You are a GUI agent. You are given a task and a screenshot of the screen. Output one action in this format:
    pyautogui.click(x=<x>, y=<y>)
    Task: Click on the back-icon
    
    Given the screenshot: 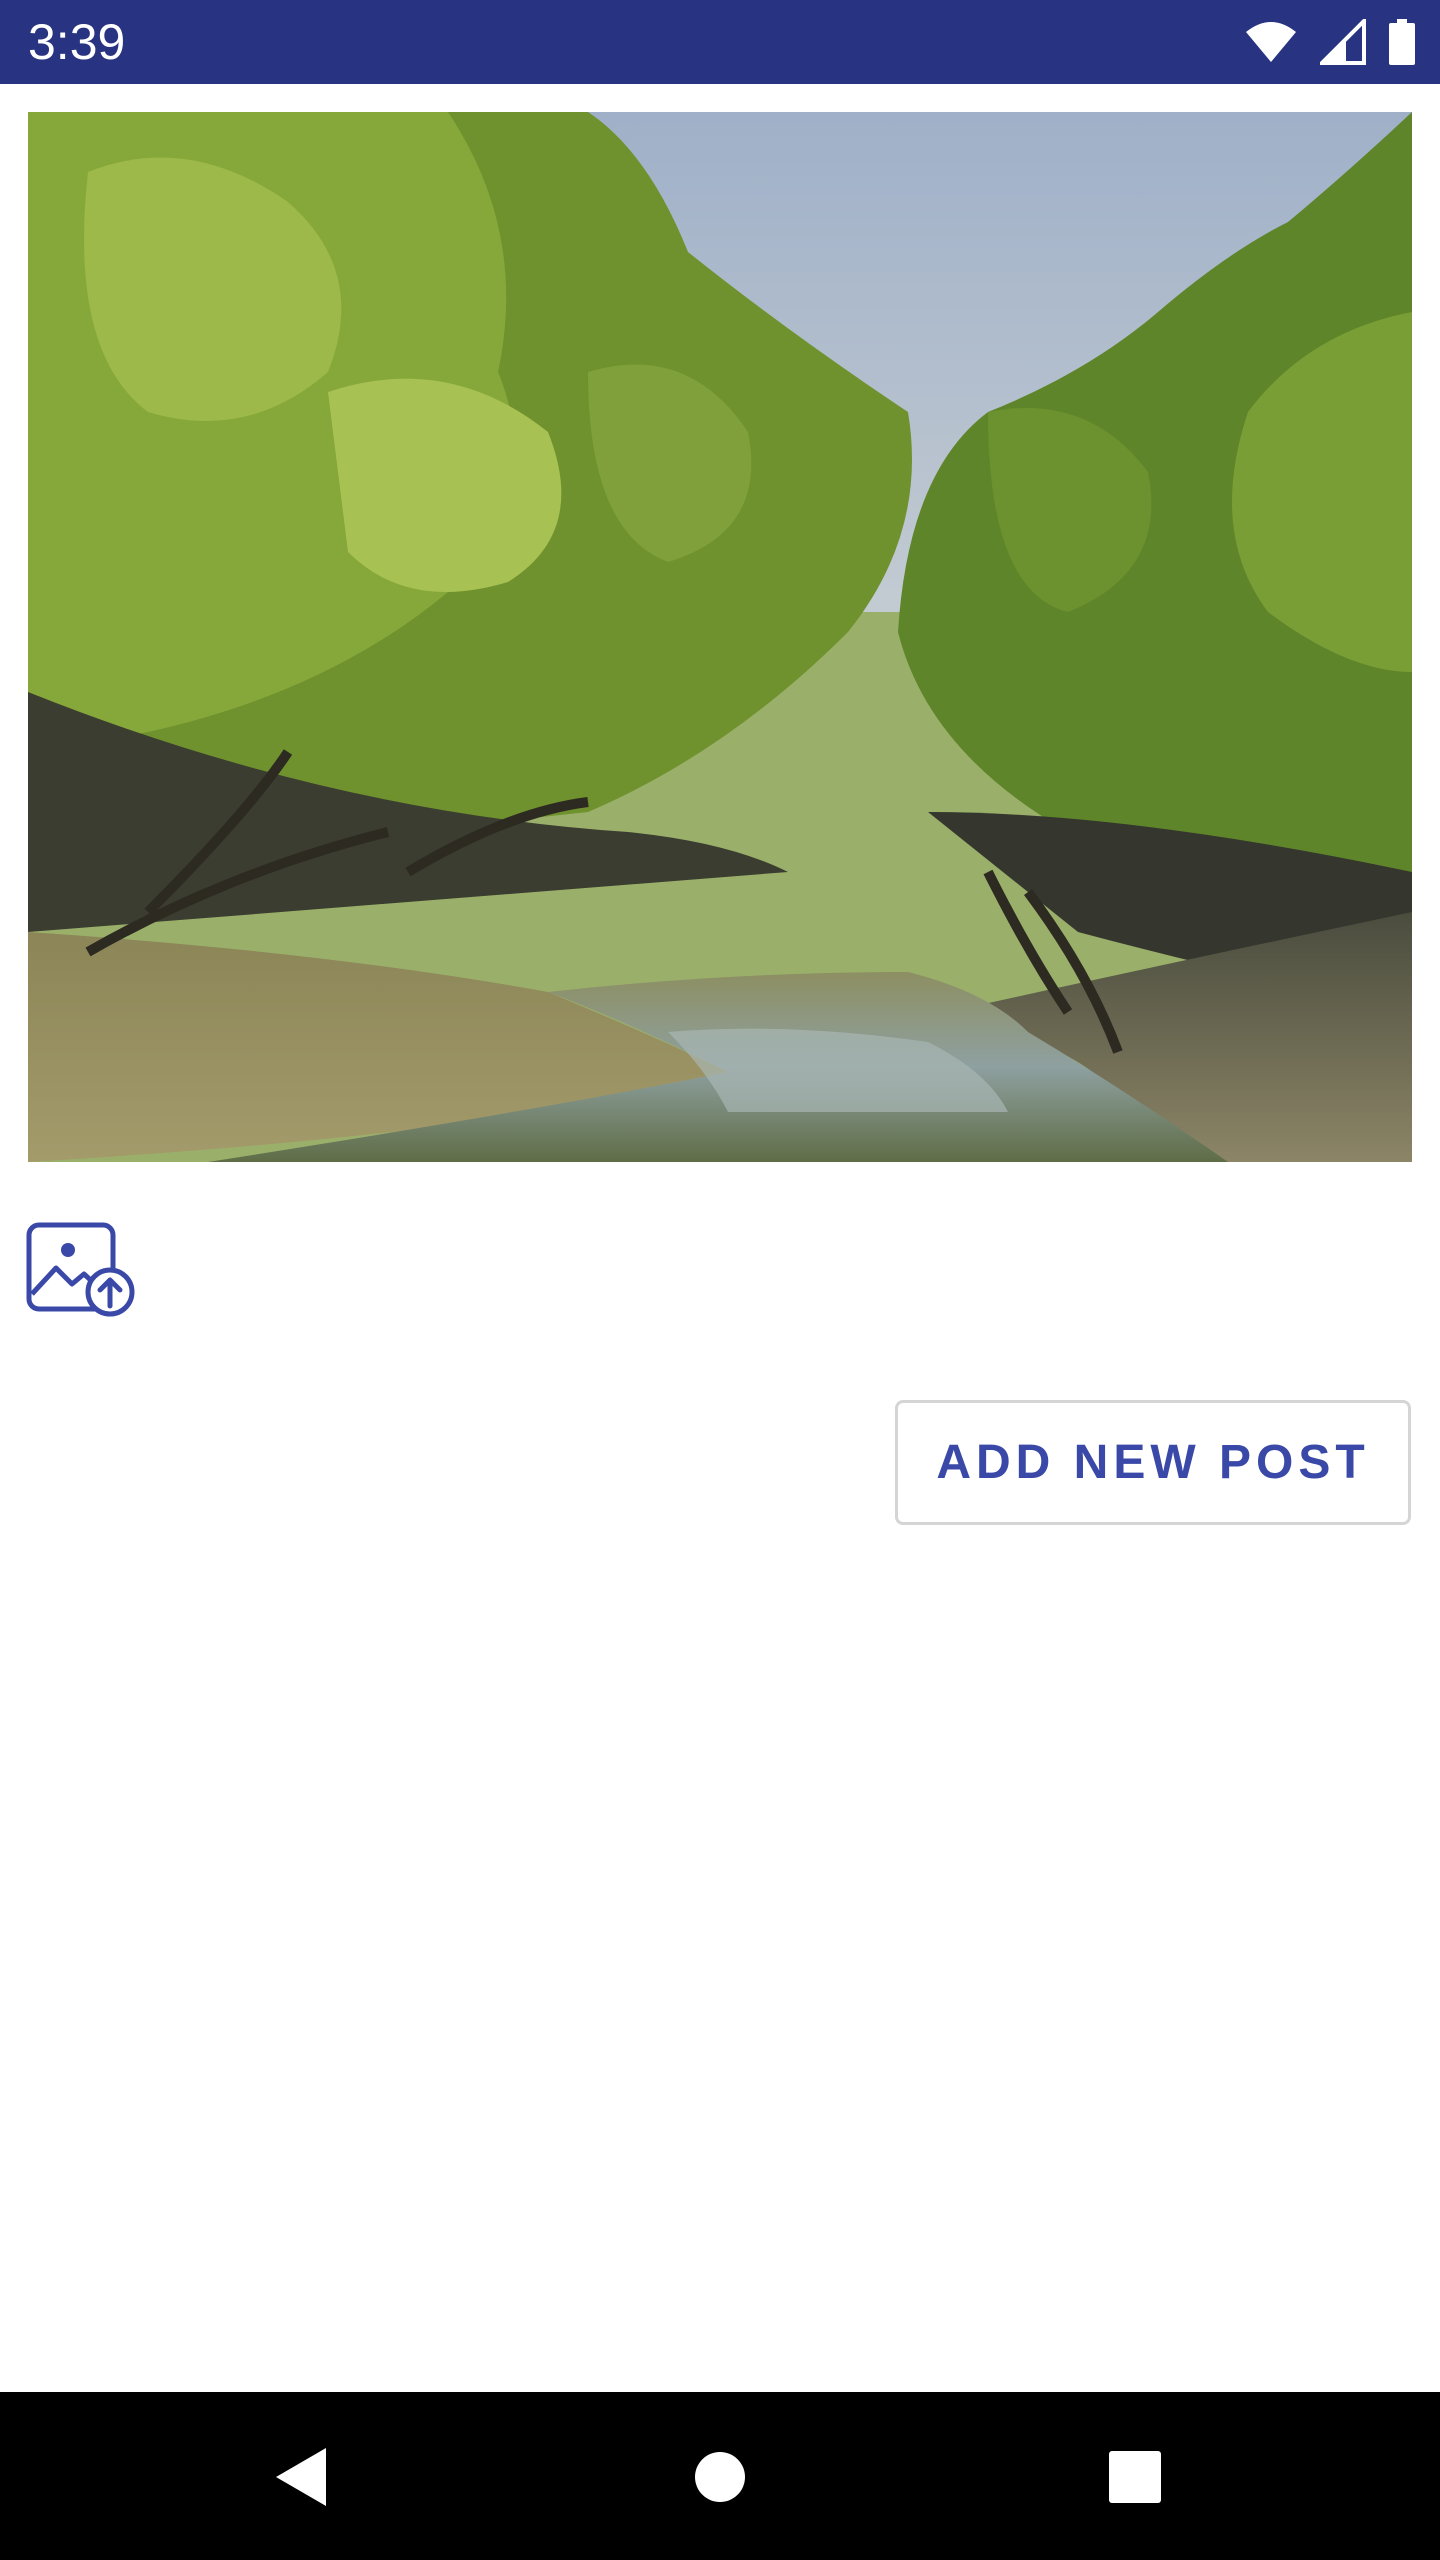 What is the action you would take?
    pyautogui.click(x=300, y=2477)
    